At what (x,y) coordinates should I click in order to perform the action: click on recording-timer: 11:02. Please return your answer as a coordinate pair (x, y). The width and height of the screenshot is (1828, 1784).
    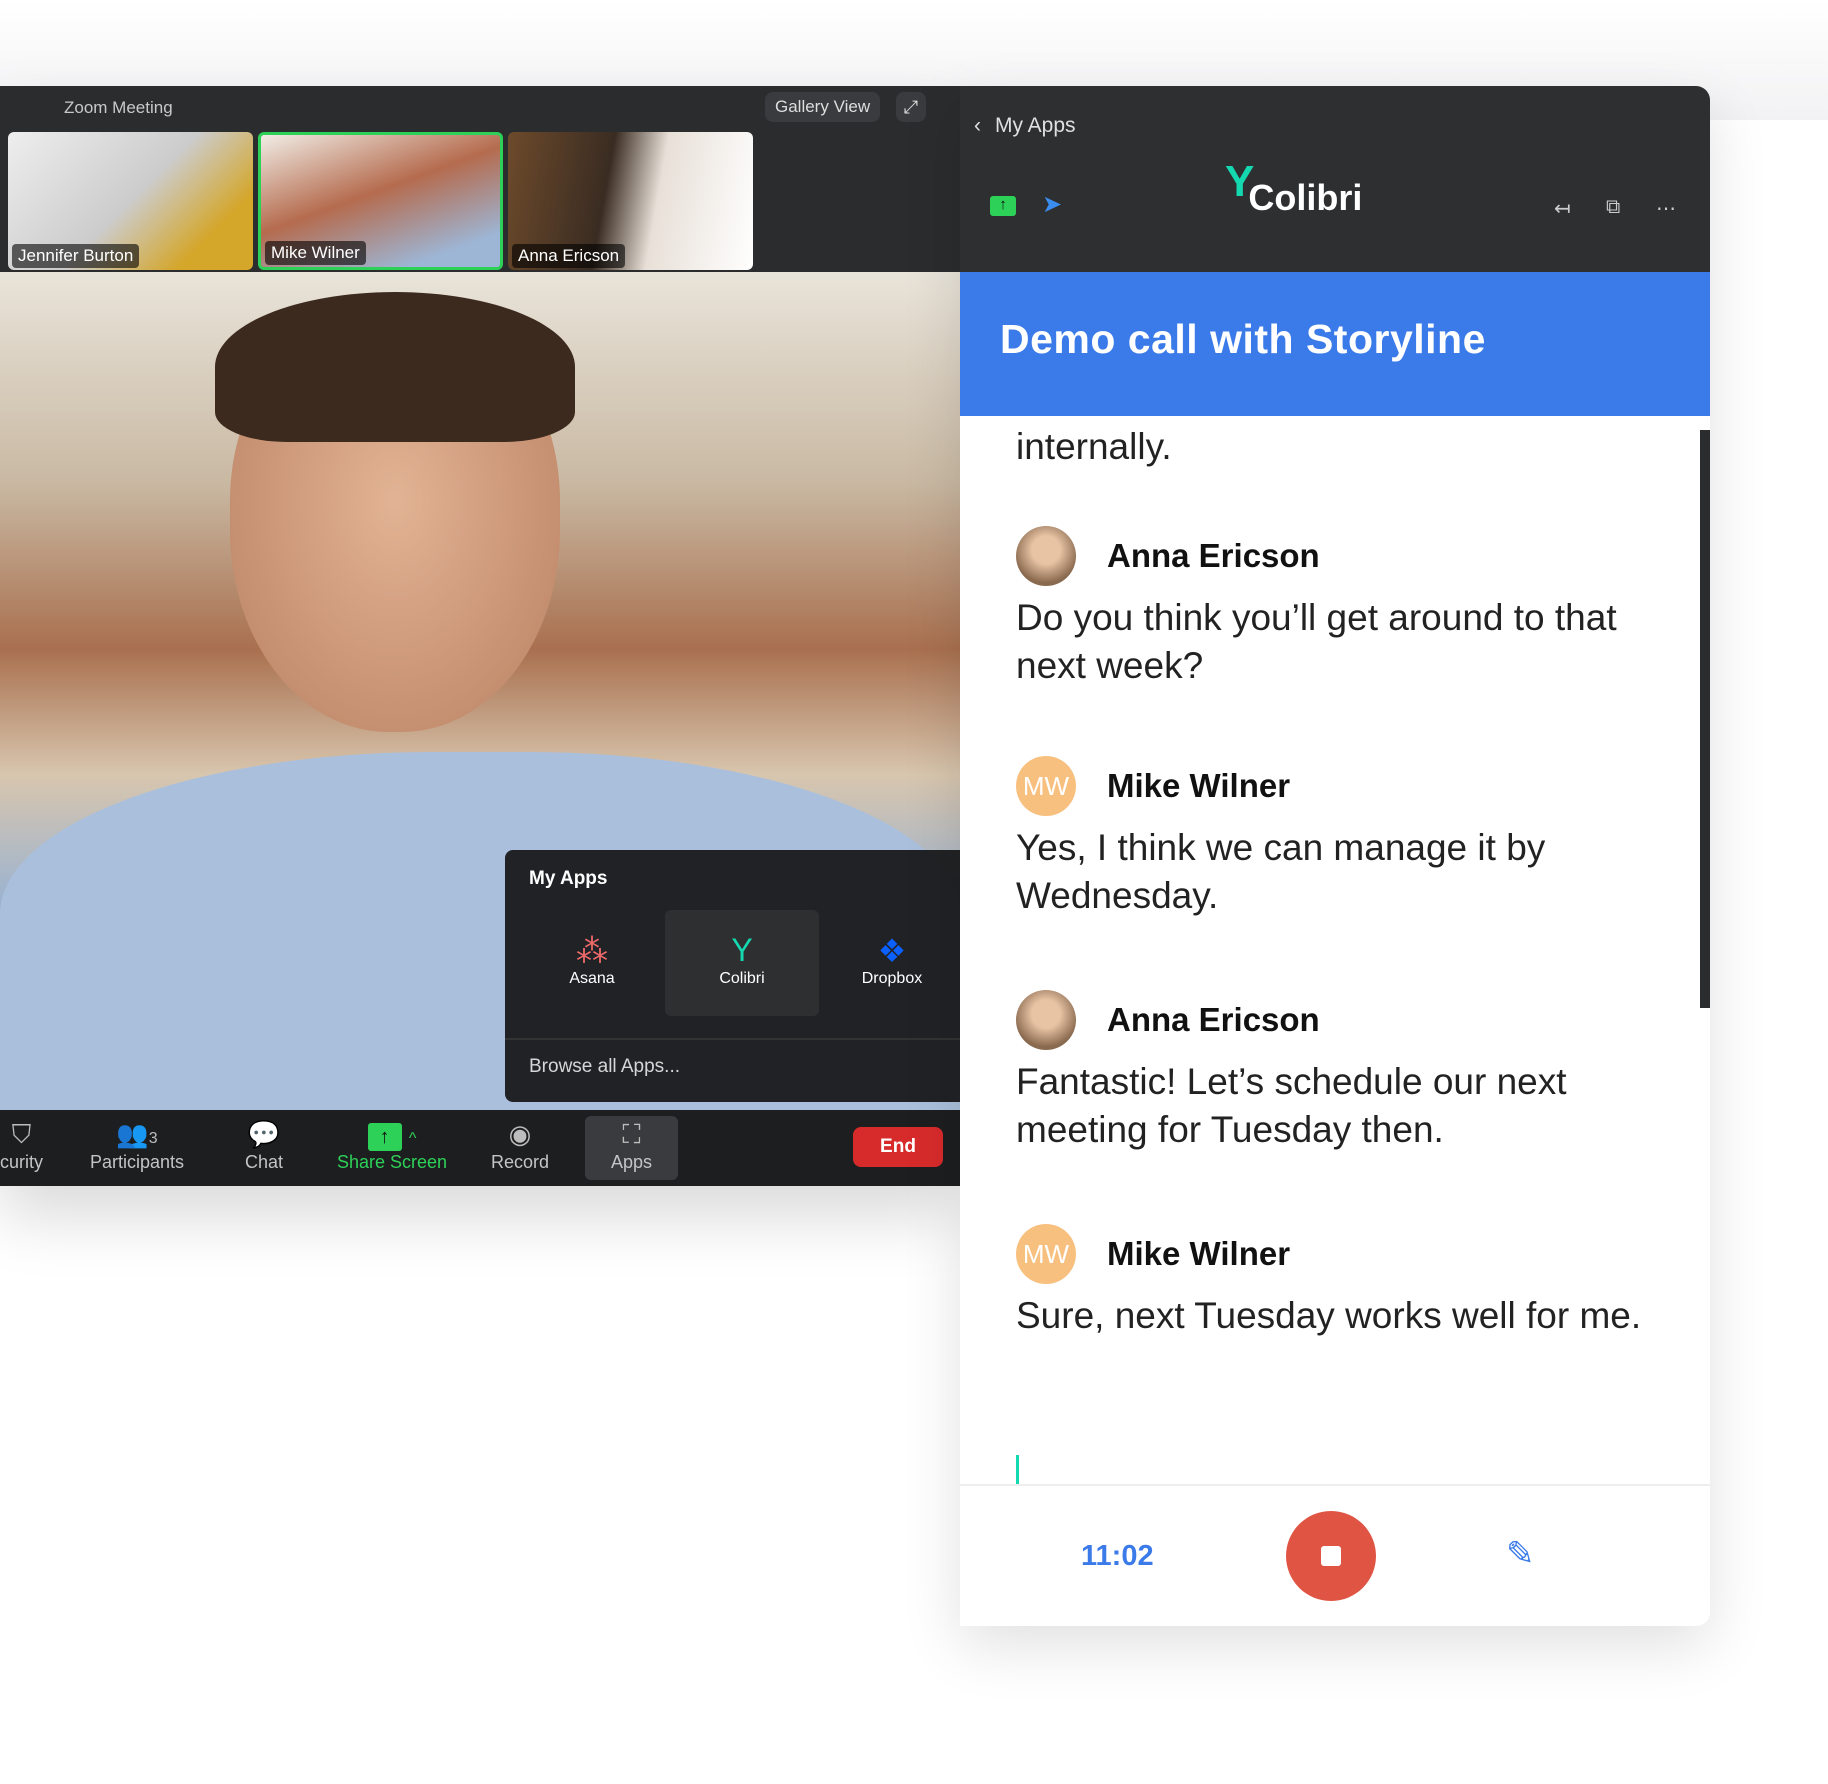
    Looking at the image, I should click on (1117, 1556).